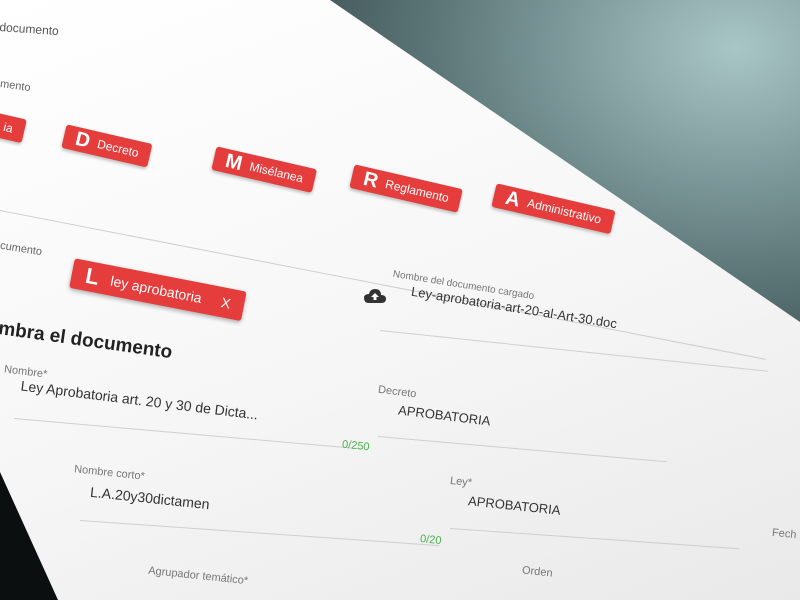 The height and width of the screenshot is (600, 800). Describe the element at coordinates (514, 505) in the screenshot. I see `ley-field: APROBATORIA` at that location.